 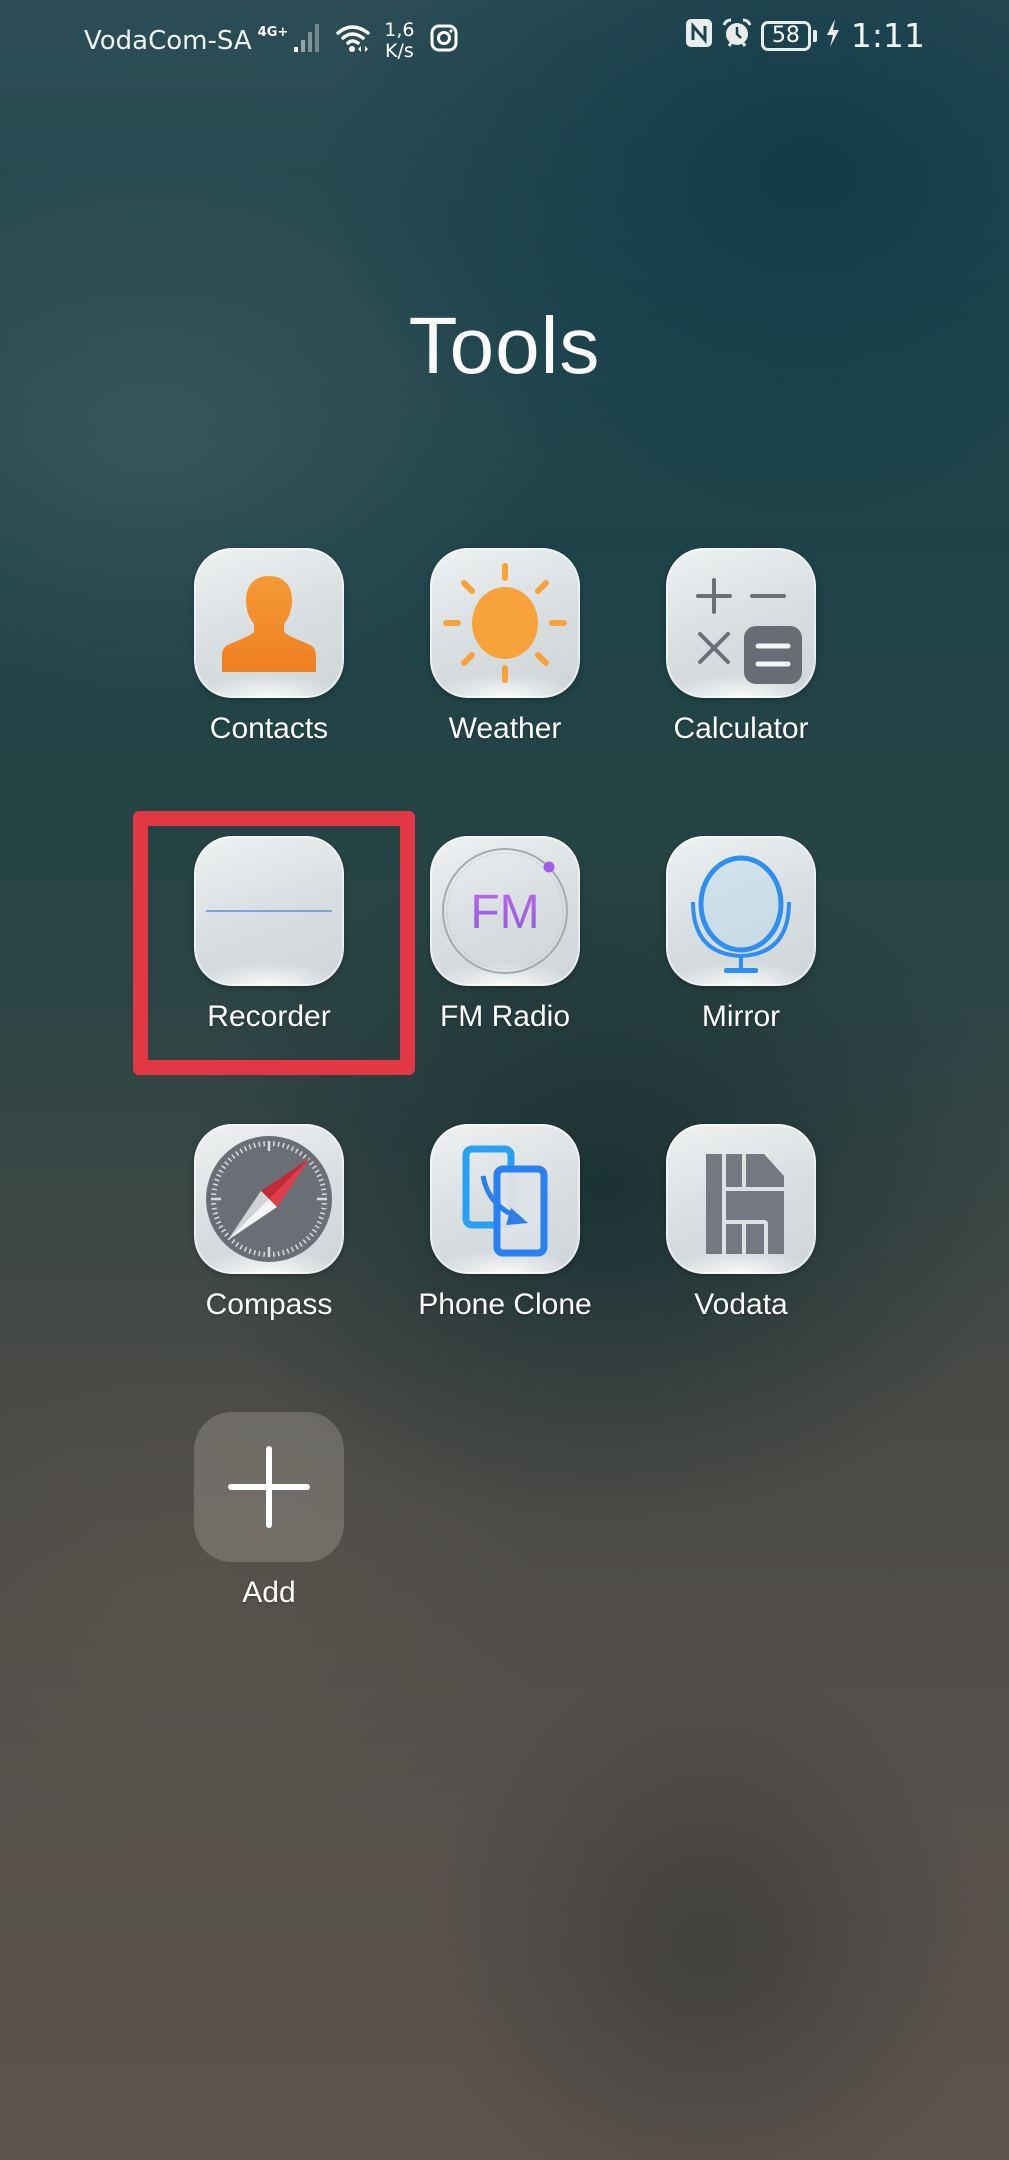 What do you see at coordinates (269, 1199) in the screenshot?
I see `compass-icon` at bounding box center [269, 1199].